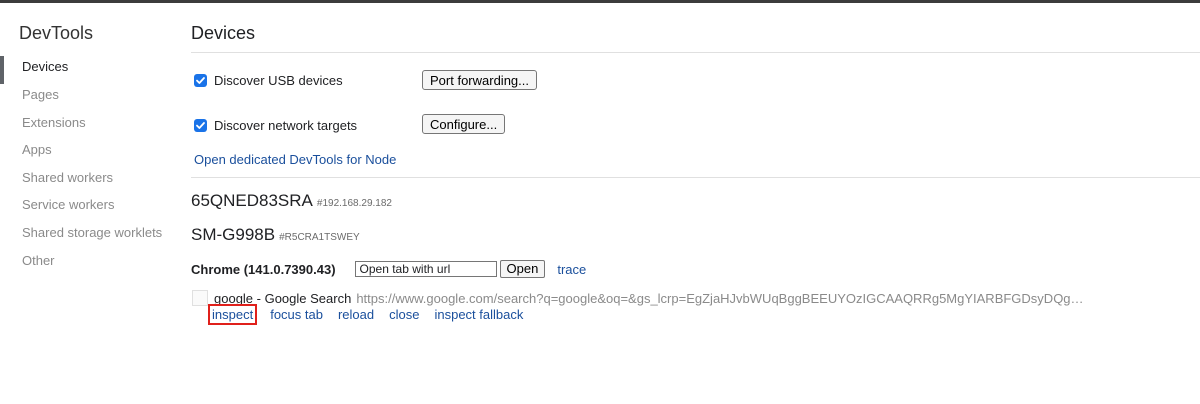  Describe the element at coordinates (2, 70) in the screenshot. I see `active-indicator` at that location.